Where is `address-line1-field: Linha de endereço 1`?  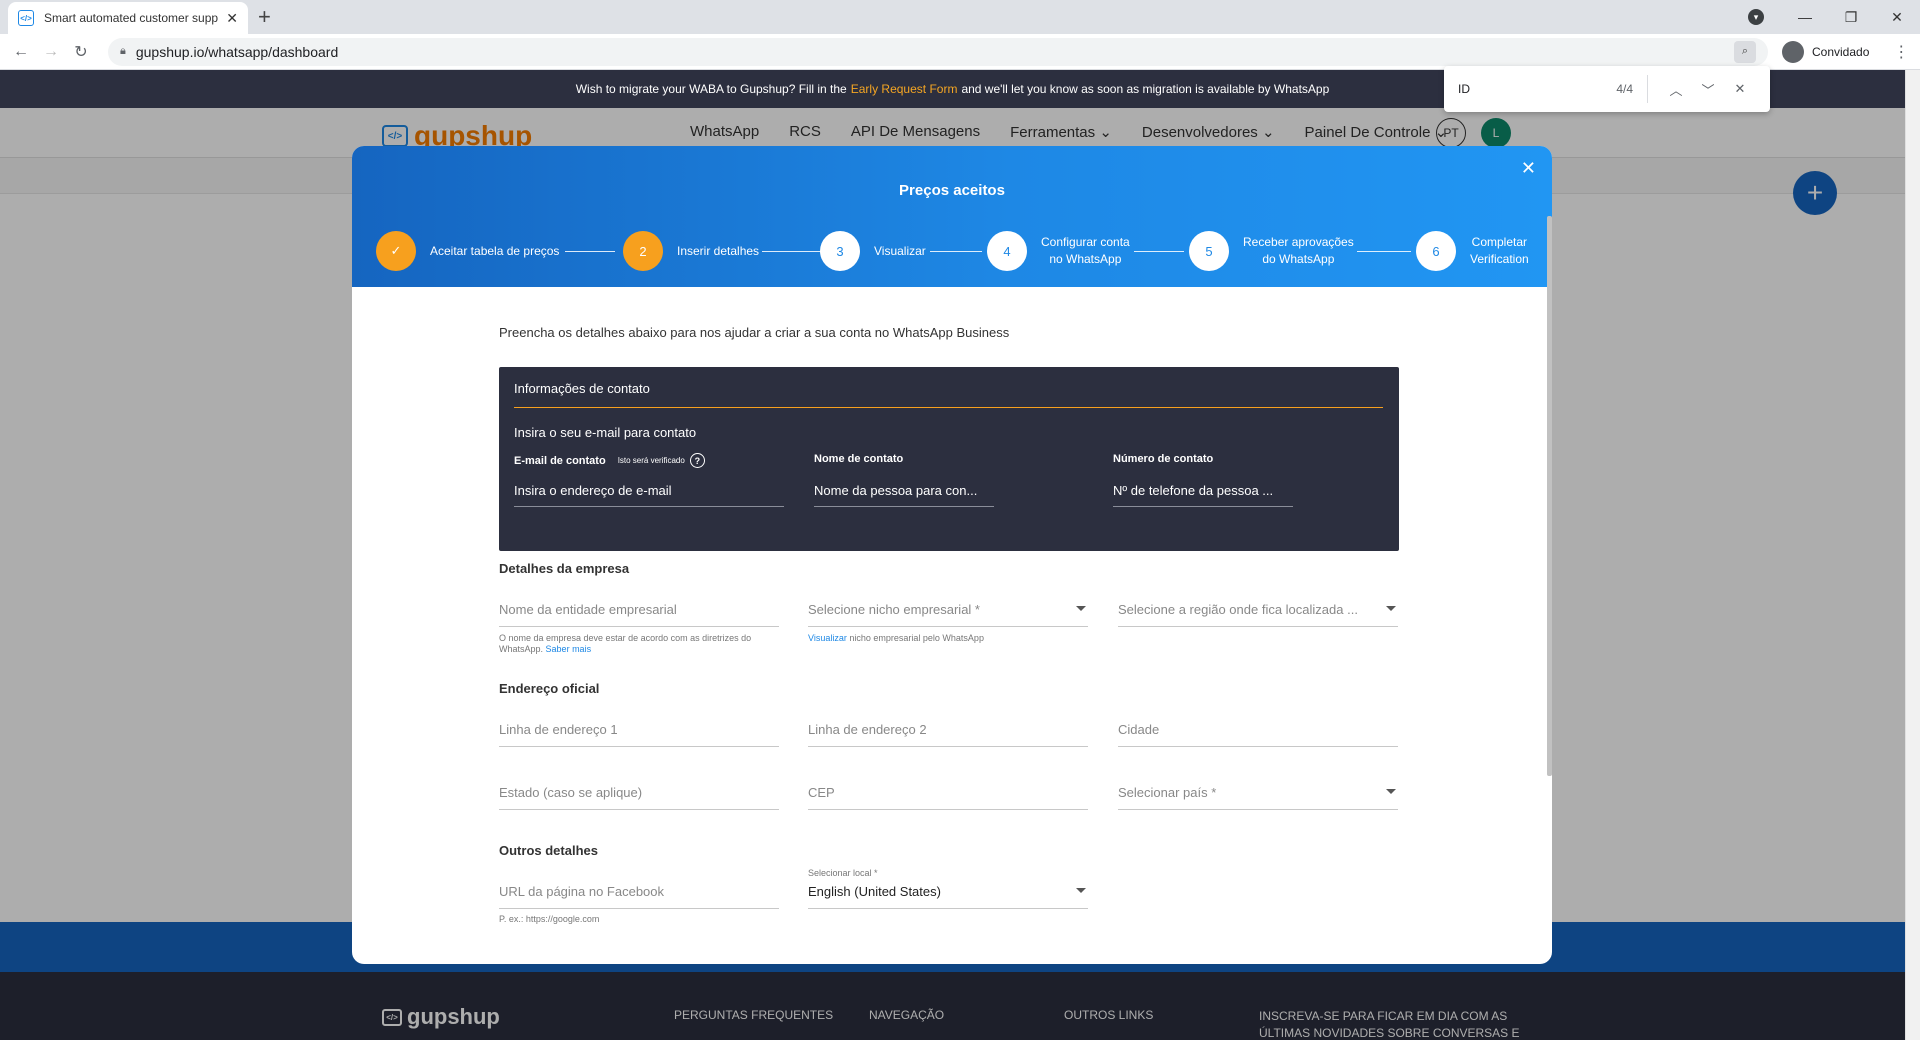 address-line1-field: Linha de endereço 1 is located at coordinates (639, 734).